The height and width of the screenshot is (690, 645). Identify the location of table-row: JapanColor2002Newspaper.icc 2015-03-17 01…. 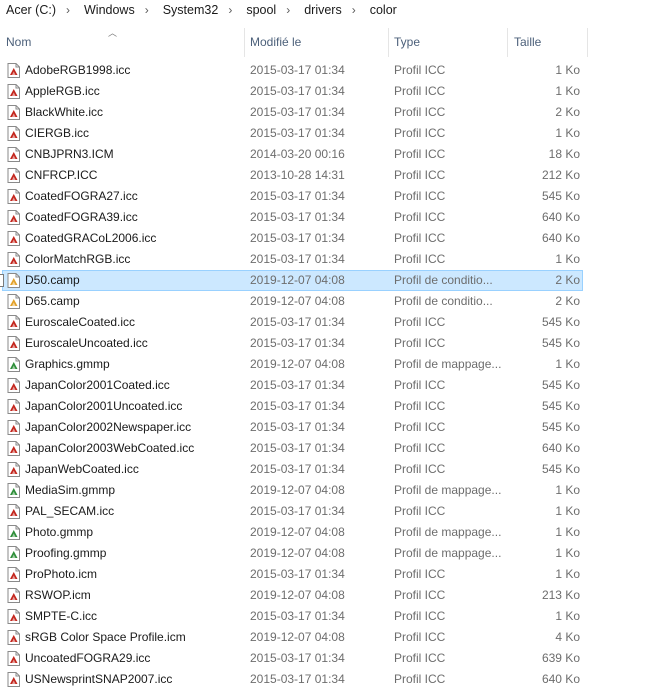
(322, 427).